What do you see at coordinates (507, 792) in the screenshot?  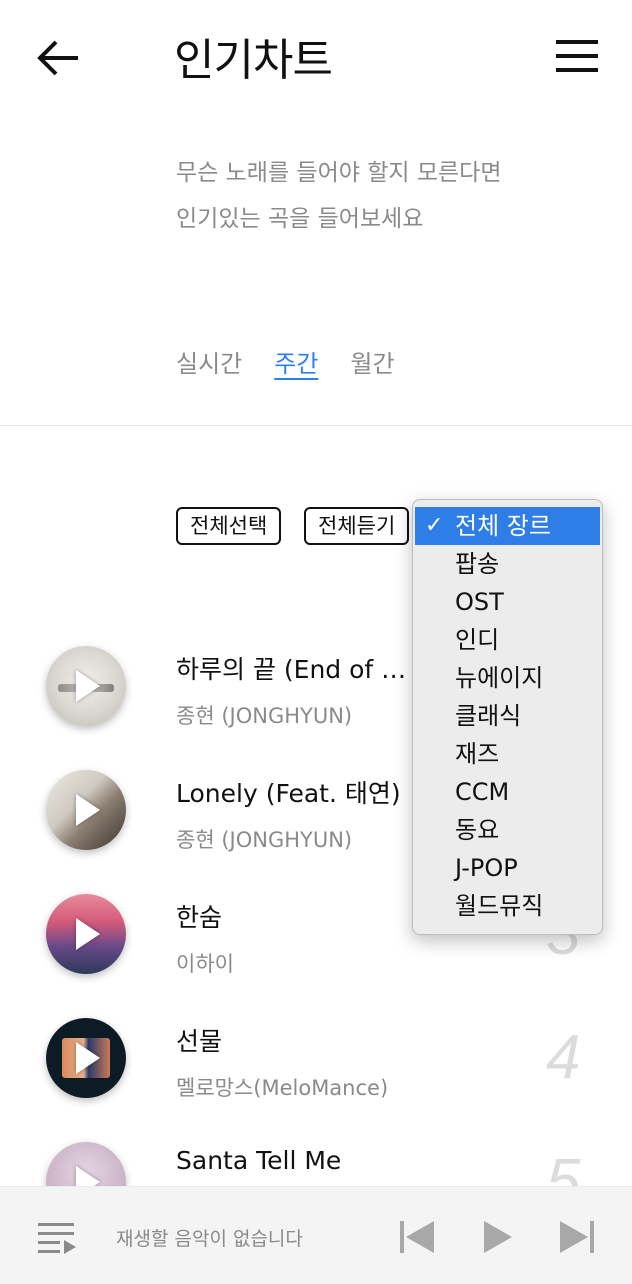 I see `genre-option-ccm: CCM` at bounding box center [507, 792].